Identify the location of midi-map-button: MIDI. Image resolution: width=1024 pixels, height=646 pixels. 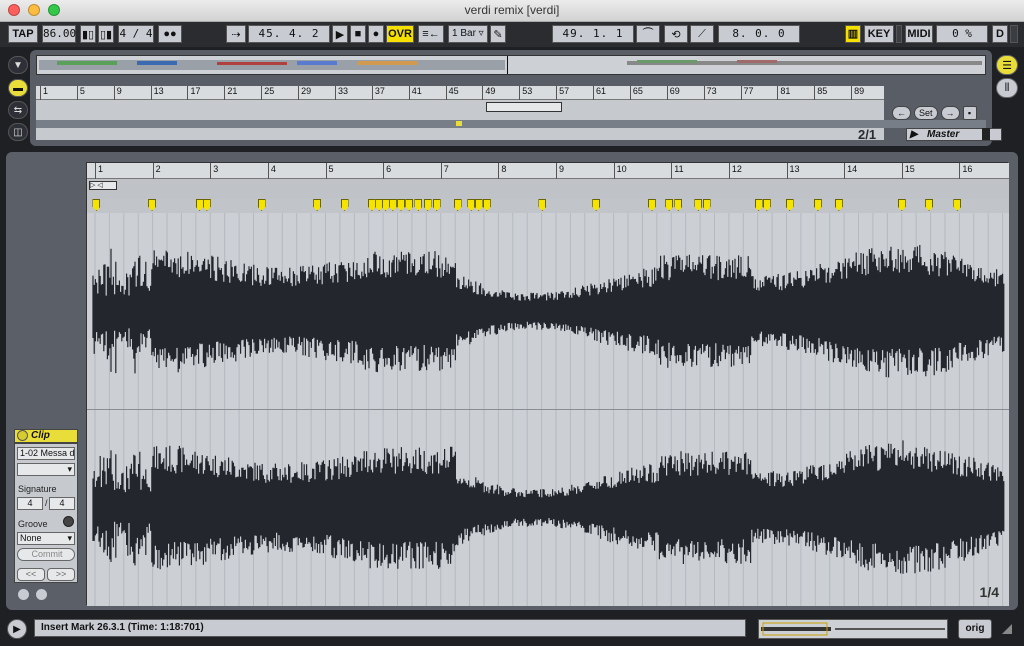
(919, 34).